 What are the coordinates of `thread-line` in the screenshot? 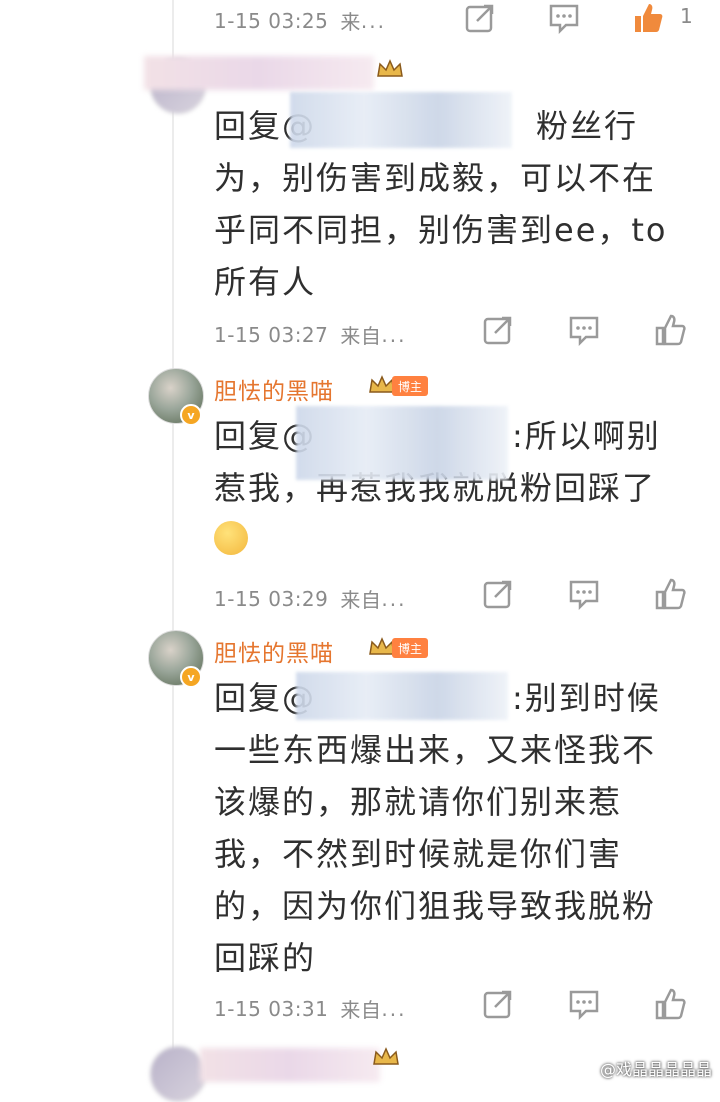 It's located at (173, 544).